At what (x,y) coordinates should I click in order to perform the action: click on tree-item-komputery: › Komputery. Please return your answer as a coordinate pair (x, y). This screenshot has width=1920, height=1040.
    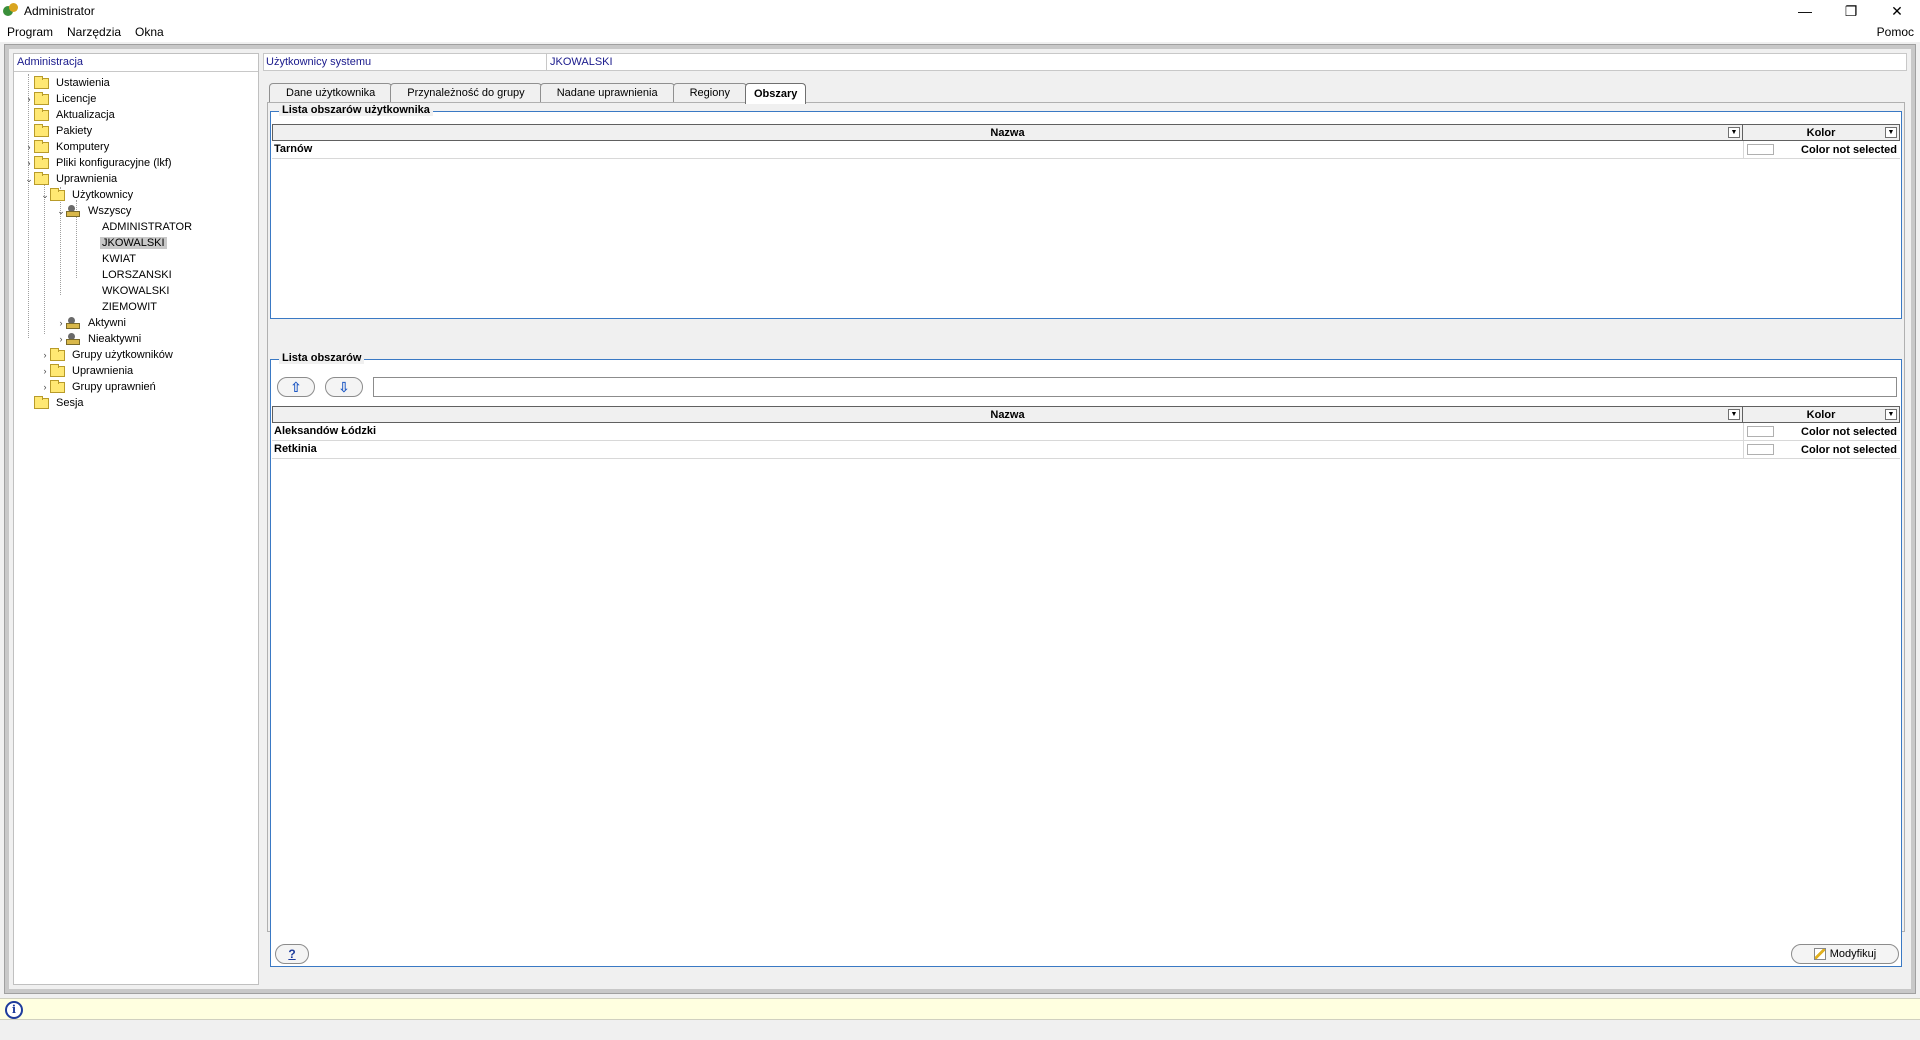
    Looking at the image, I should click on (136, 147).